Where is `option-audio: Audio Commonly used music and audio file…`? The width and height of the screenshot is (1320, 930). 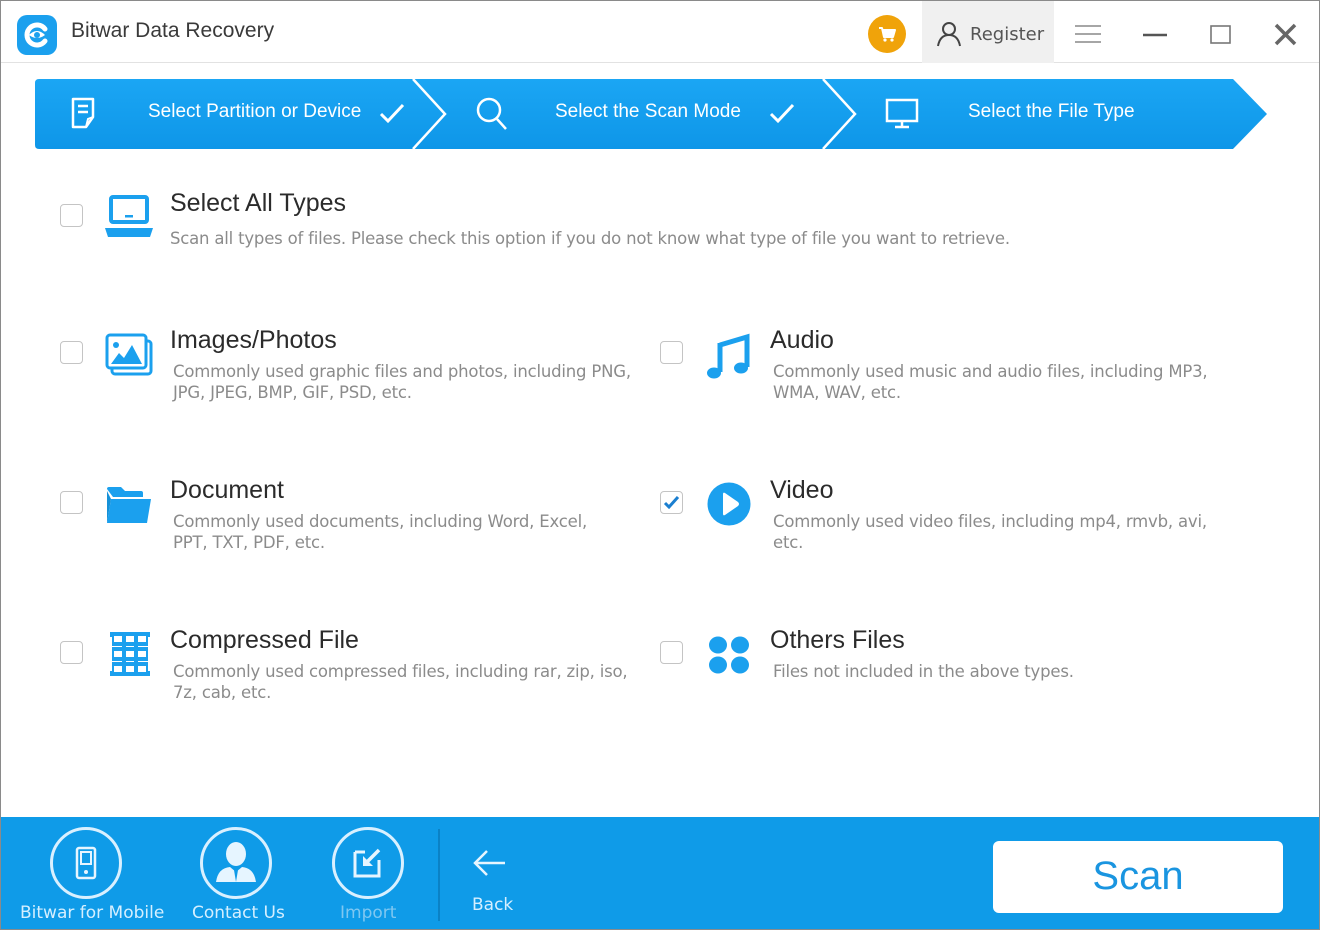
option-audio: Audio Commonly used music and audio file… is located at coordinates (985, 368).